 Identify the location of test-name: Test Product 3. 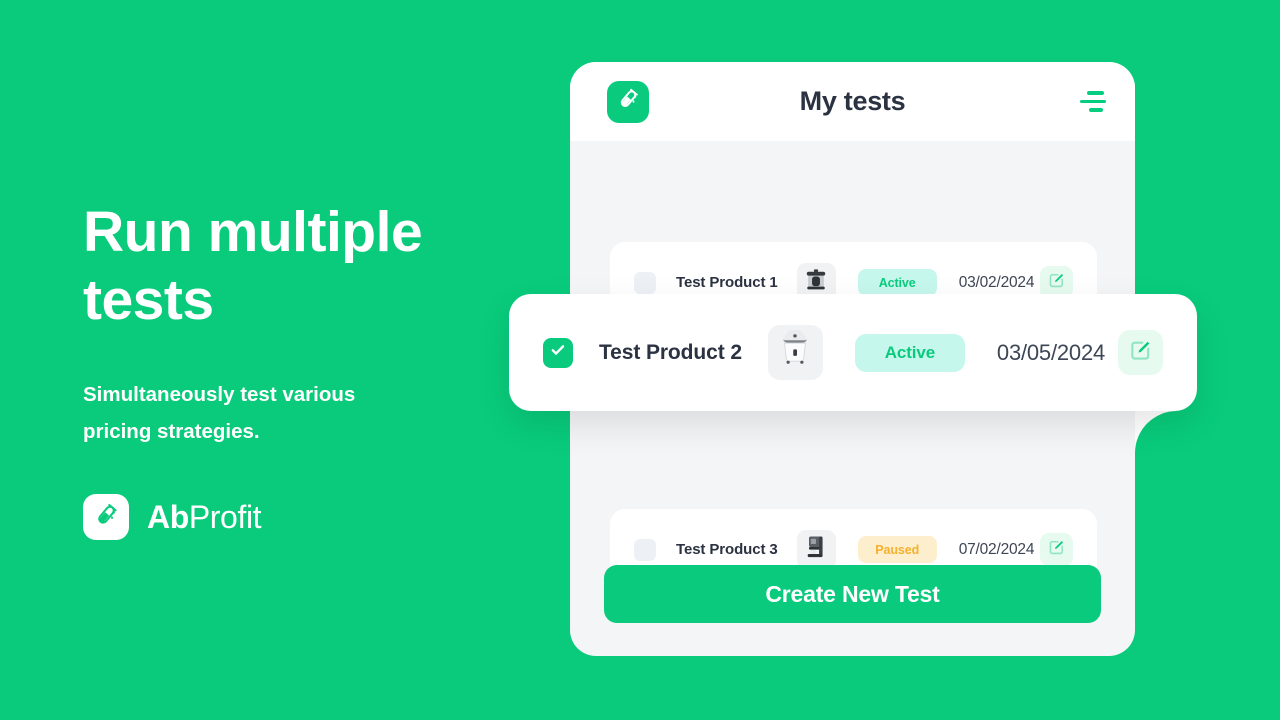
(727, 549).